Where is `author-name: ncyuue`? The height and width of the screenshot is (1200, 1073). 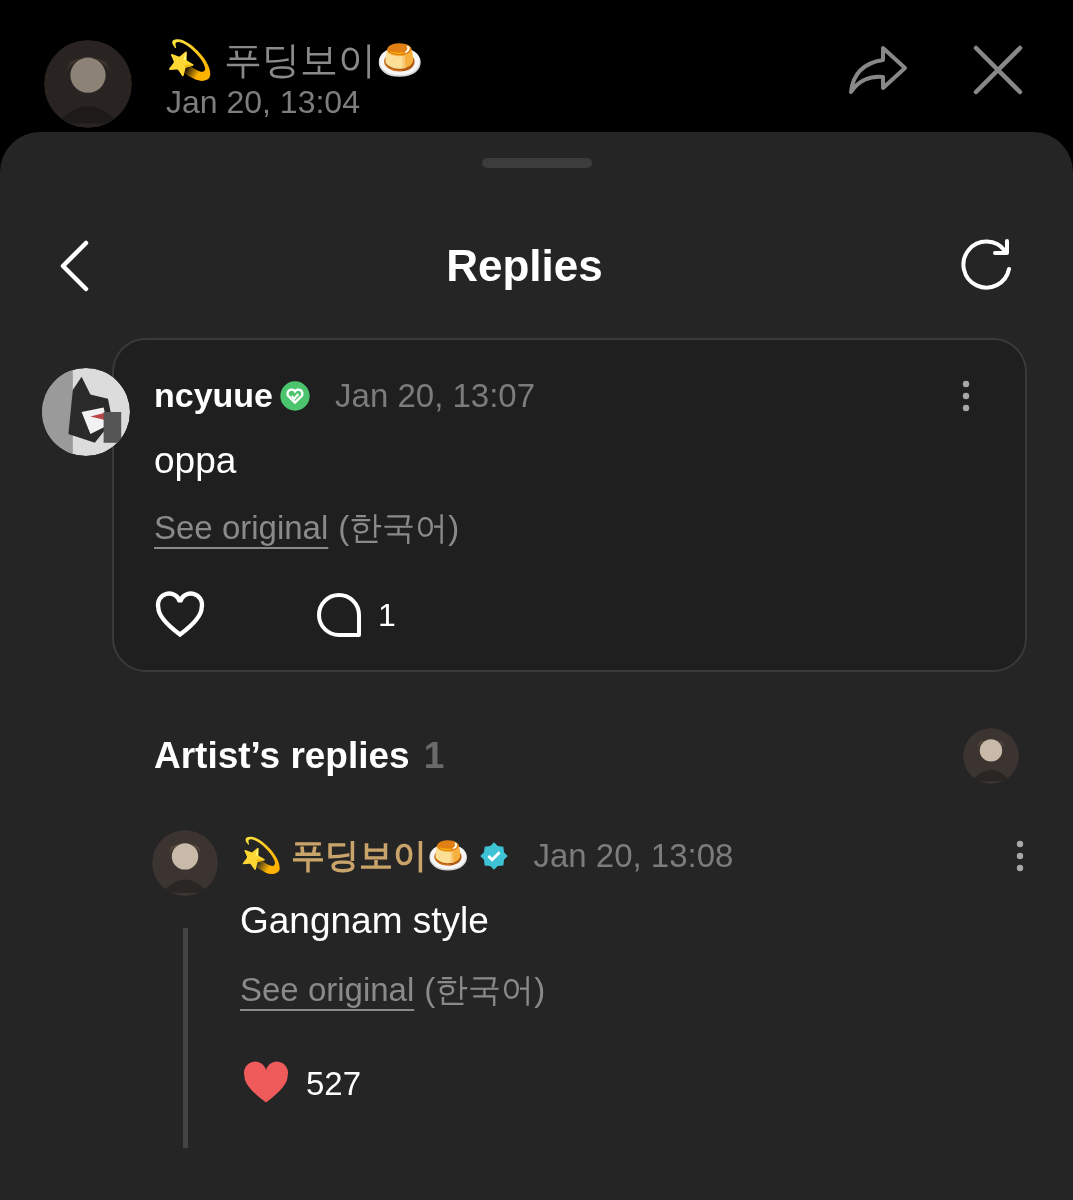
author-name: ncyuue is located at coordinates (214, 395).